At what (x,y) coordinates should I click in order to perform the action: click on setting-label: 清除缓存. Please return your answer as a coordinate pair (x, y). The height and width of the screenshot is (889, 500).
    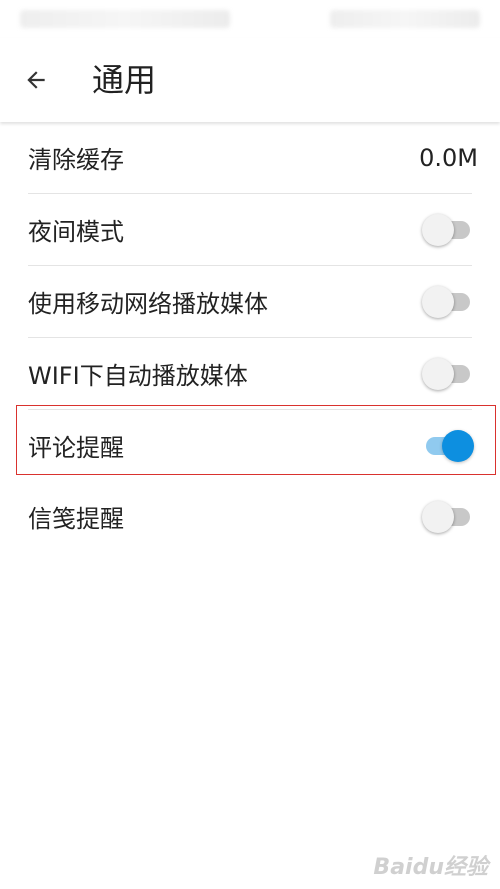
    Looking at the image, I should click on (76, 160).